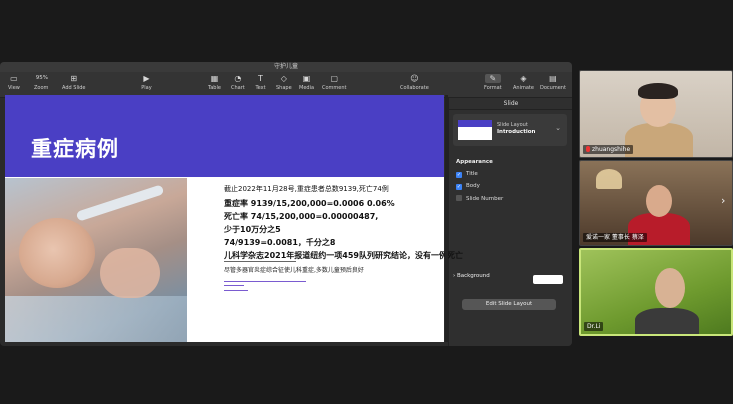  I want to click on window-title: 守护儿童, so click(286, 67).